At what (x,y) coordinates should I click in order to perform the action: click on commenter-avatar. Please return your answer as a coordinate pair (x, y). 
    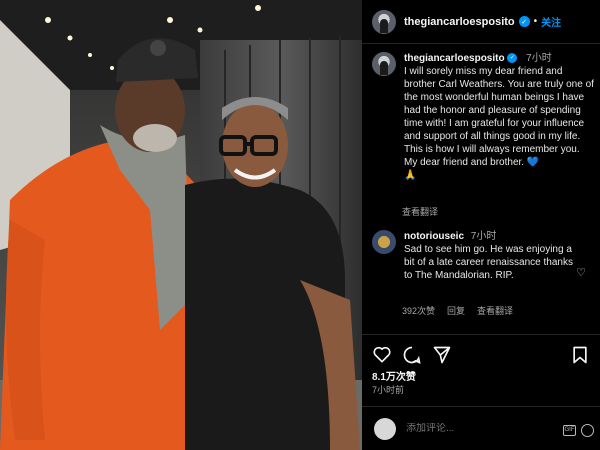
    Looking at the image, I should click on (384, 242).